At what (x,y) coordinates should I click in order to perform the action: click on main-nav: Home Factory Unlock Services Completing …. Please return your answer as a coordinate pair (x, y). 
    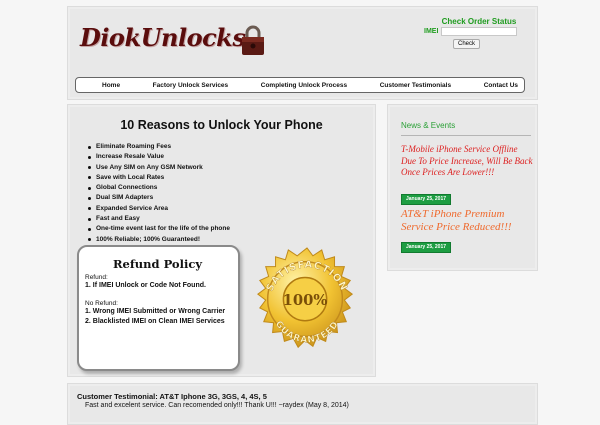
    Looking at the image, I should click on (300, 85).